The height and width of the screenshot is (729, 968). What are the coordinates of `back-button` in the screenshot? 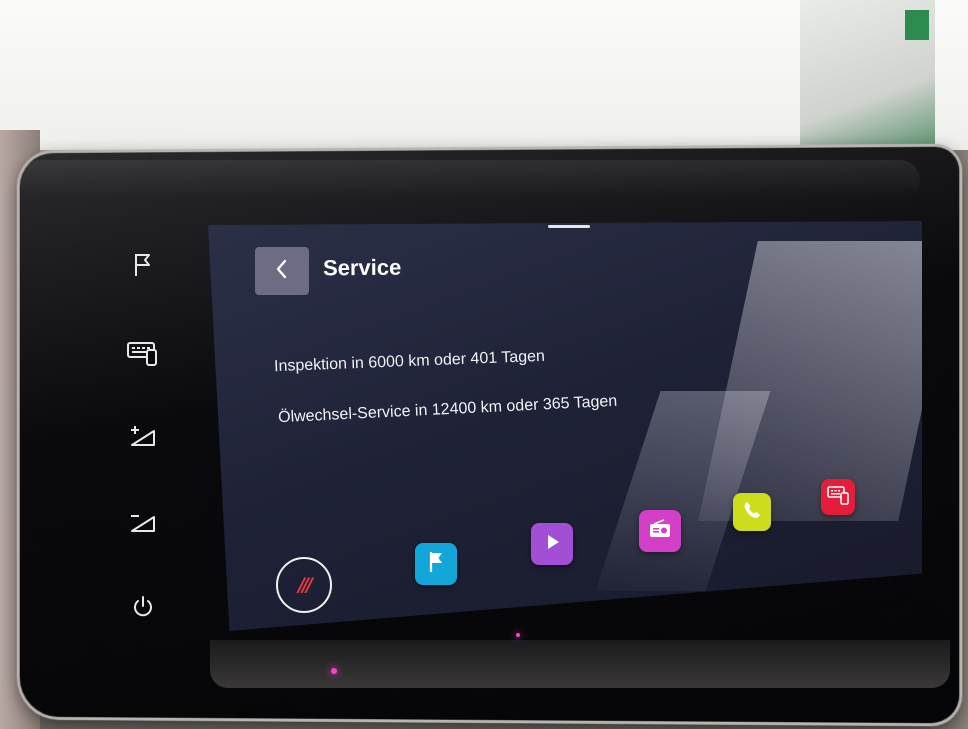 It's located at (282, 271).